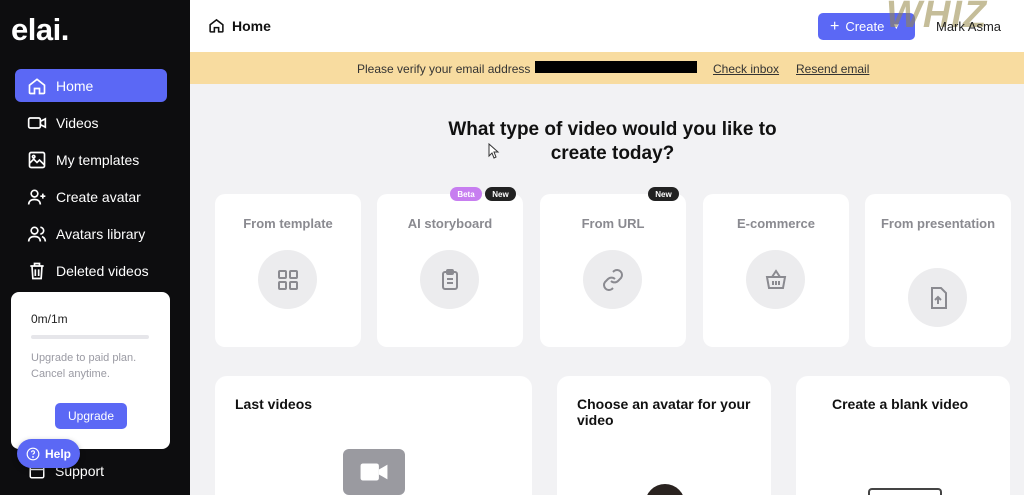  I want to click on trash-icon, so click(37, 270).